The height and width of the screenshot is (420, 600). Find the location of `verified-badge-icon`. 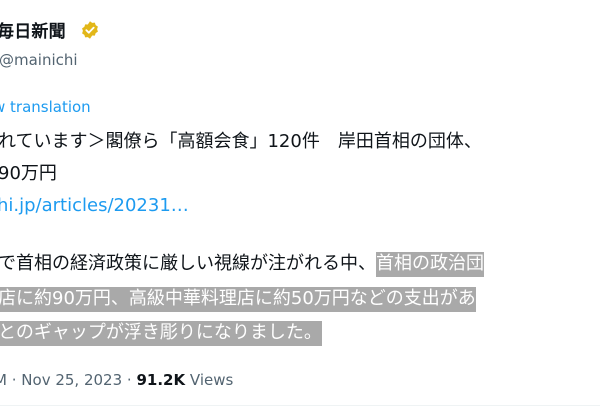

verified-badge-icon is located at coordinates (90, 30).